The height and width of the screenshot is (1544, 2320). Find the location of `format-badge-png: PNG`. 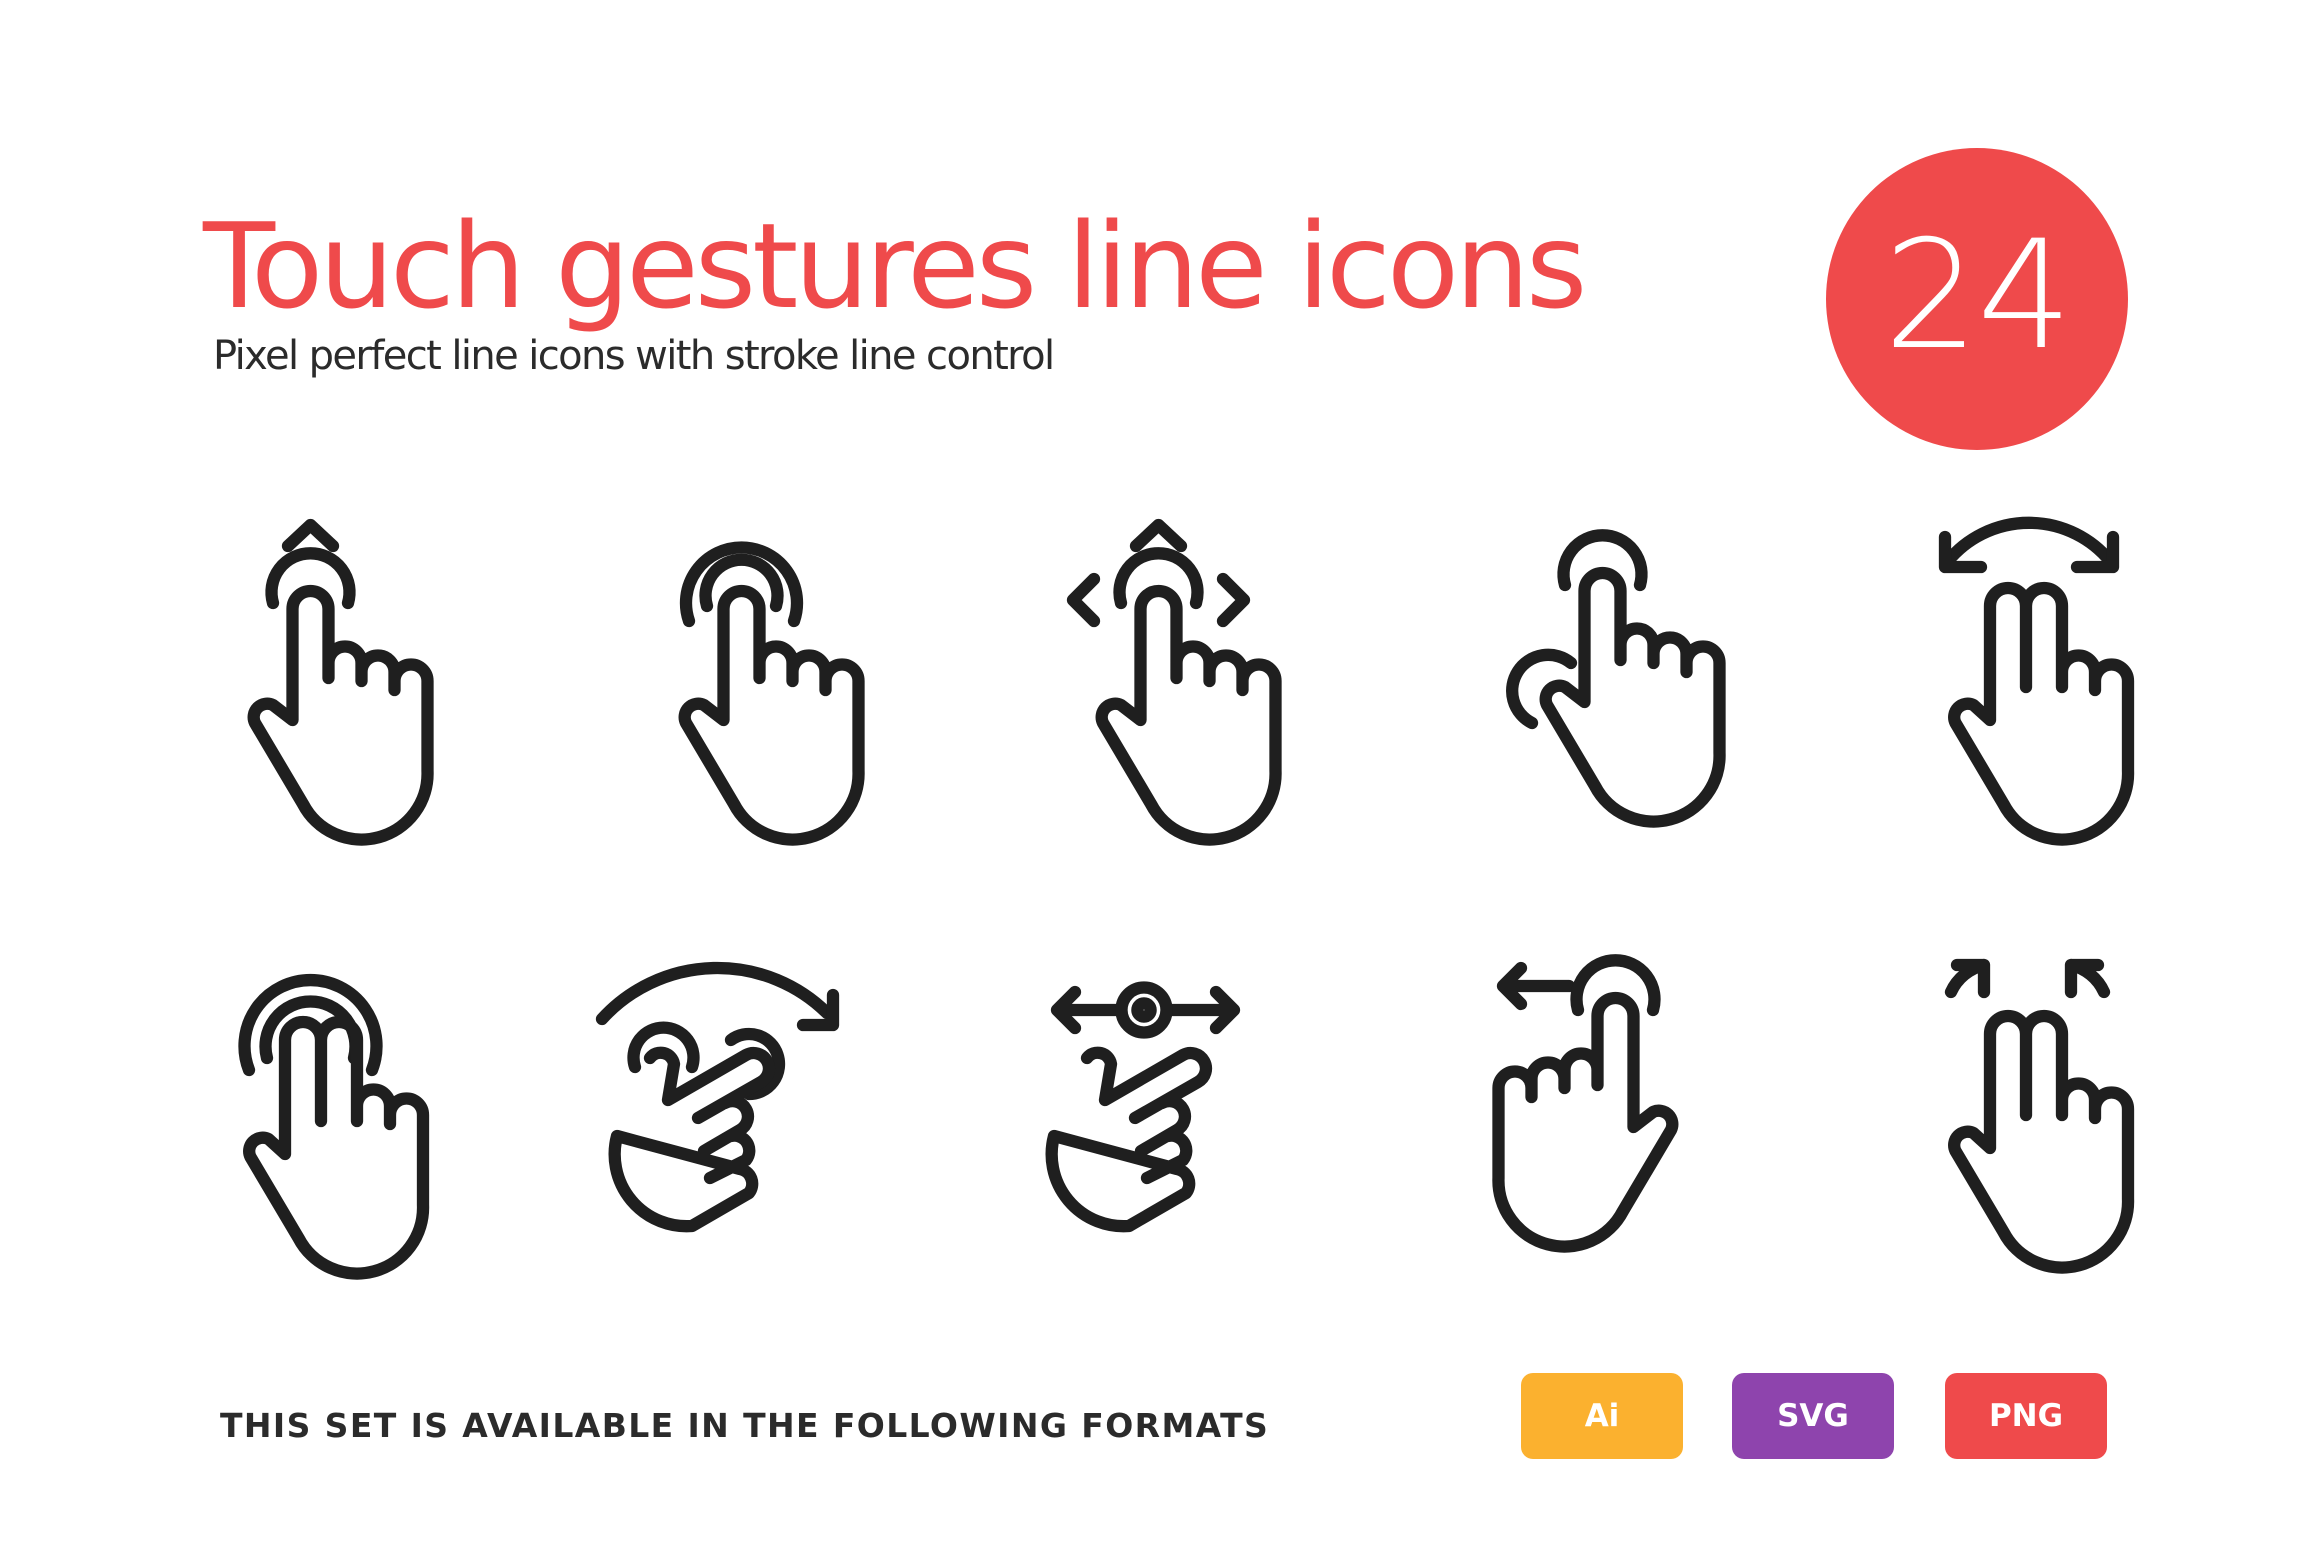

format-badge-png: PNG is located at coordinates (2026, 1416).